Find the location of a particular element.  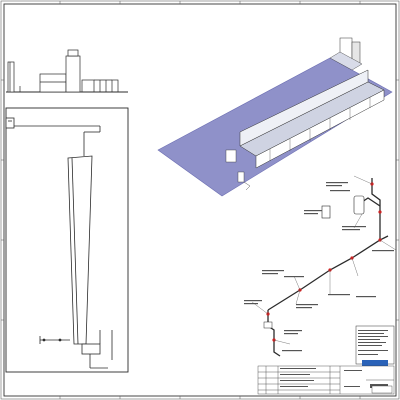

sheet-number-box is located at coordinates (382, 389).